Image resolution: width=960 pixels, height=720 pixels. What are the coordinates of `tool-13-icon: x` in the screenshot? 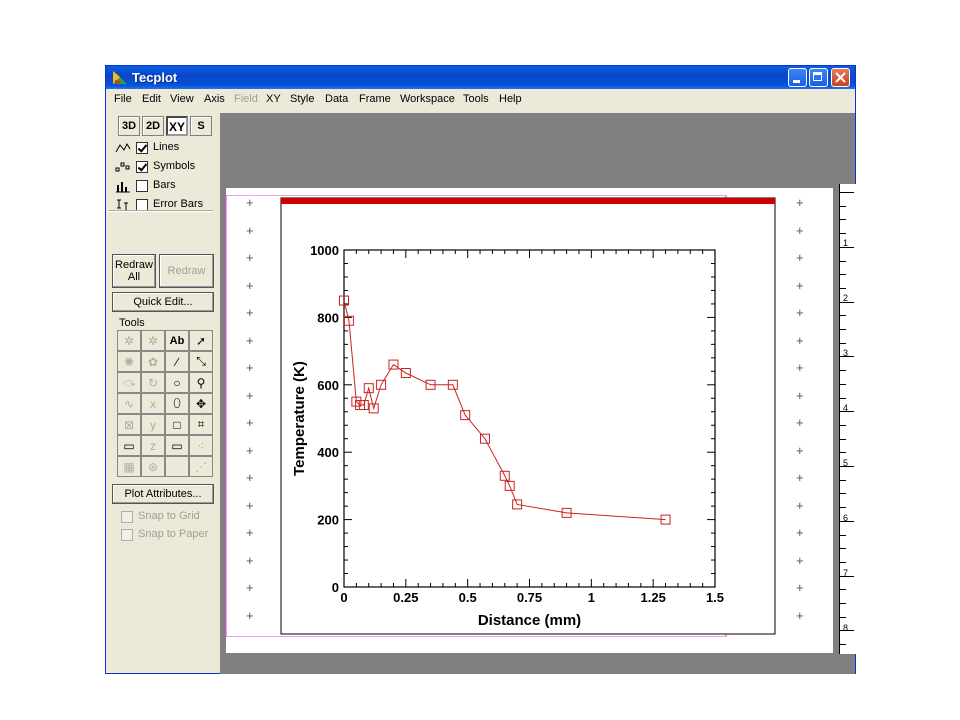 It's located at (153, 403).